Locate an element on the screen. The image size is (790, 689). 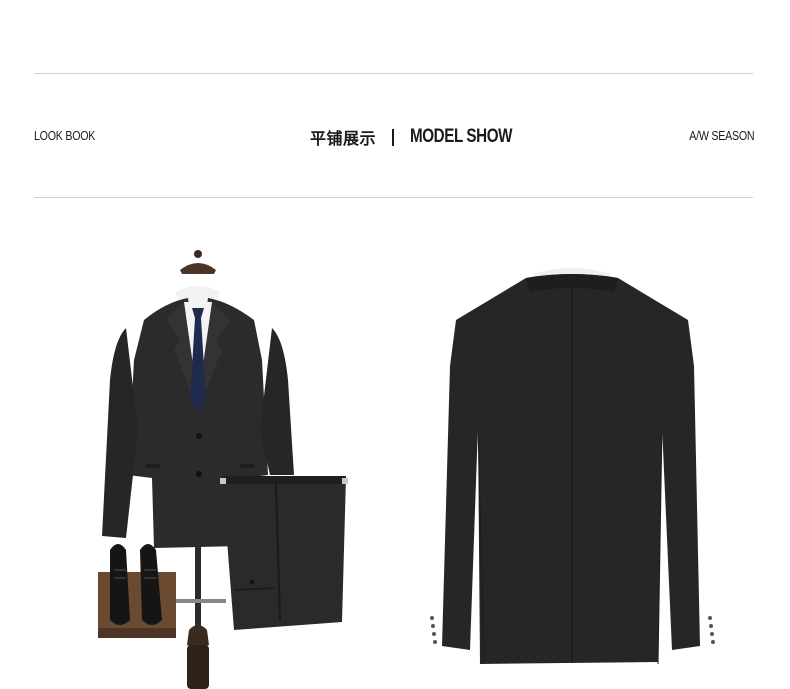
title-separator is located at coordinates (393, 137).